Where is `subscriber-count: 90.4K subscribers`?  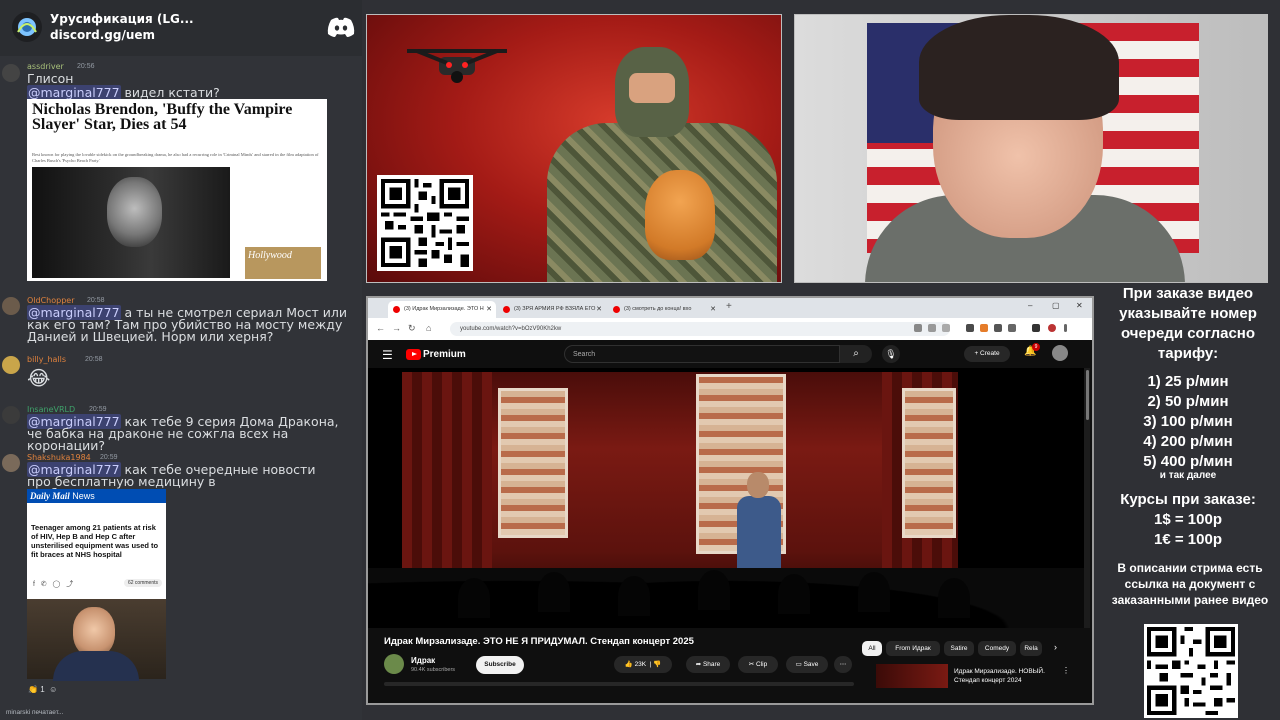 subscriber-count: 90.4K subscribers is located at coordinates (433, 670).